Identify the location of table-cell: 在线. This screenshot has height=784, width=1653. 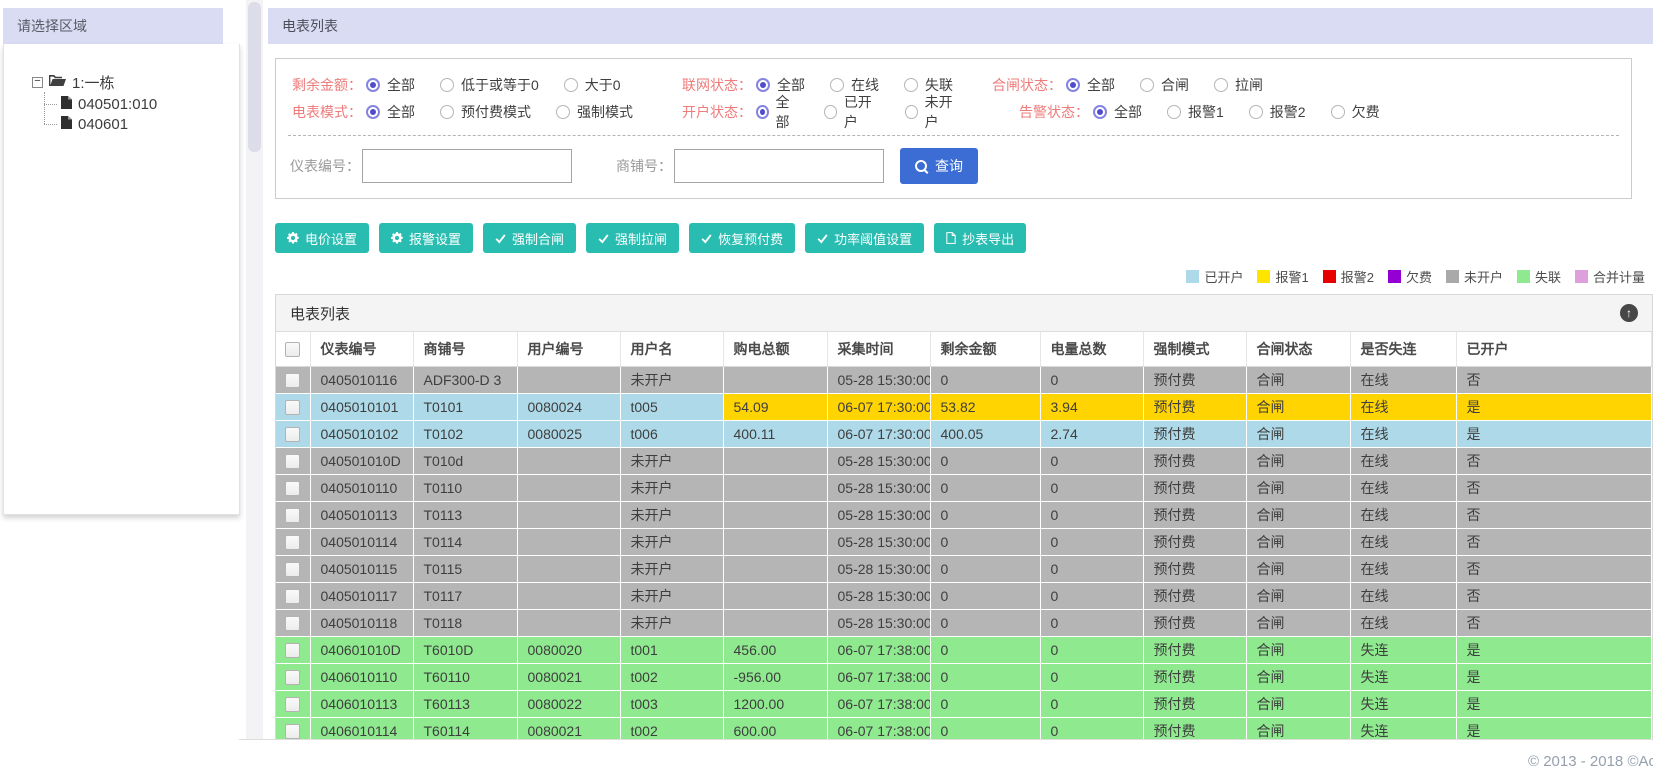
(1403, 380).